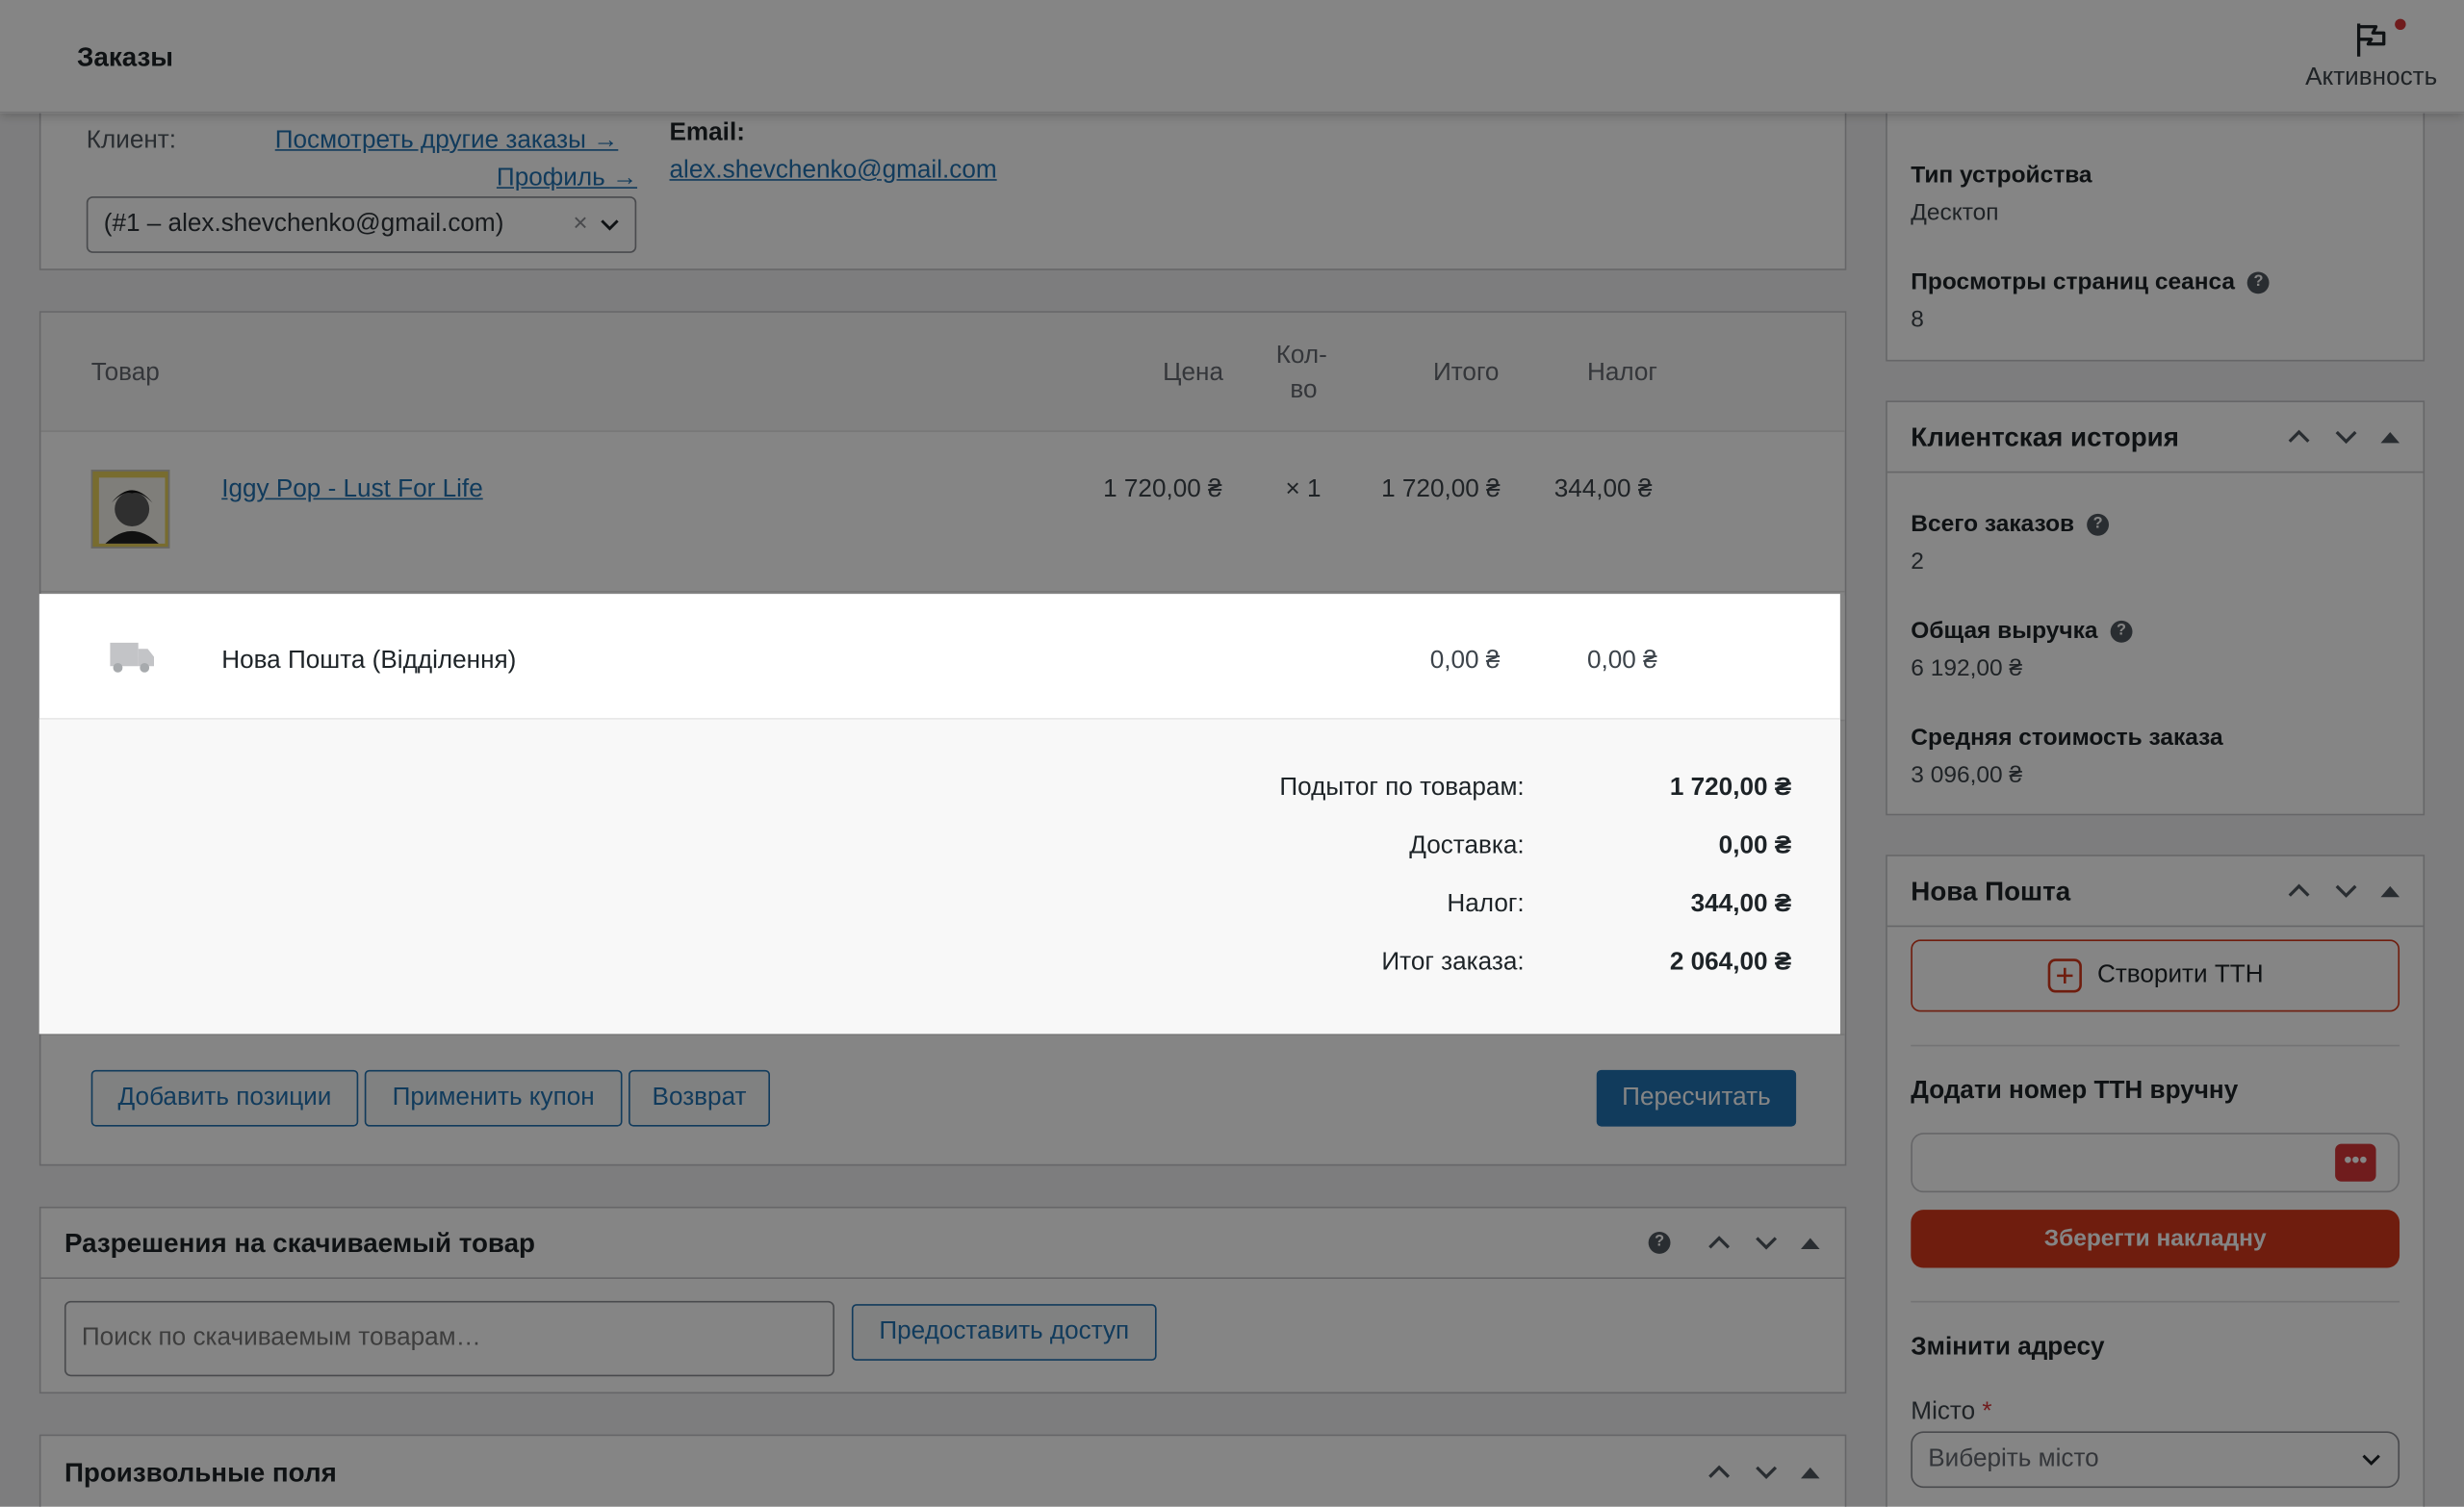 The height and width of the screenshot is (1507, 2464). Describe the element at coordinates (124, 58) in the screenshot. I see `page-title: Заказы` at that location.